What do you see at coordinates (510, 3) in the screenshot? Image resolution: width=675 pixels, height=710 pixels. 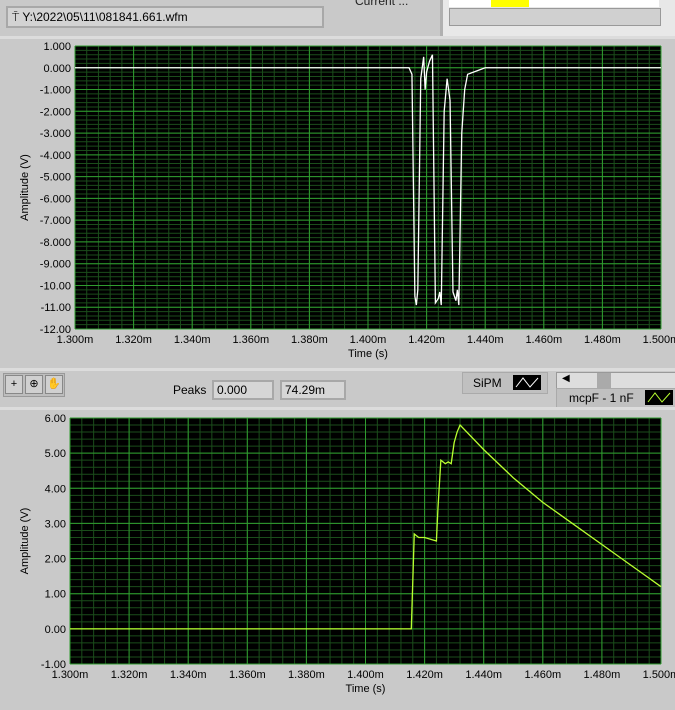 I see `highlighted-cell` at bounding box center [510, 3].